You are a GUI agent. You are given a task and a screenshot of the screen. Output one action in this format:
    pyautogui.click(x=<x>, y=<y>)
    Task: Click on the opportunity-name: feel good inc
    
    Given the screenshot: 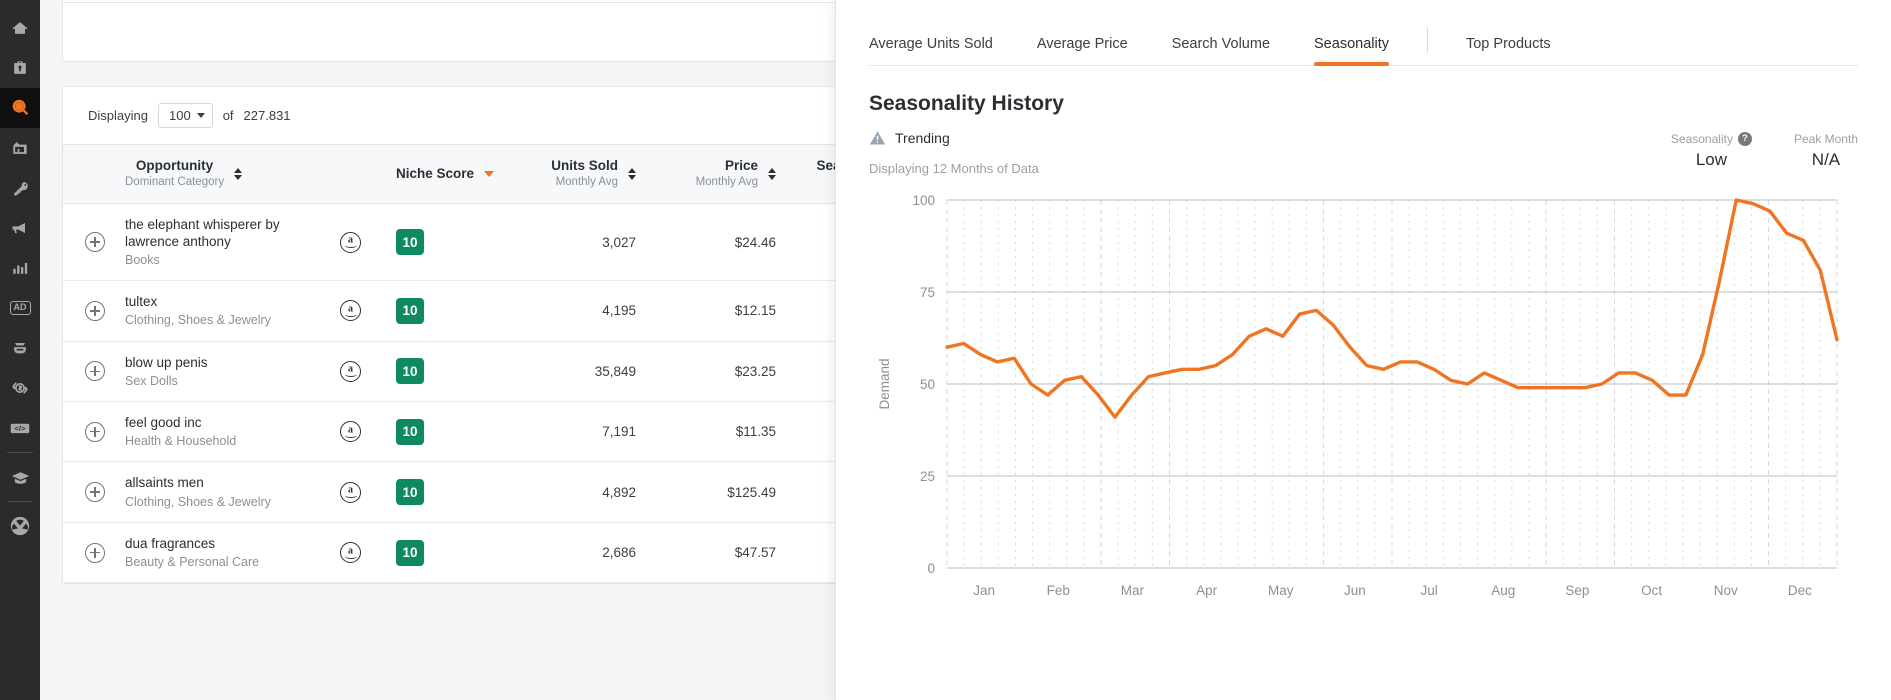 What is the action you would take?
    pyautogui.click(x=163, y=423)
    